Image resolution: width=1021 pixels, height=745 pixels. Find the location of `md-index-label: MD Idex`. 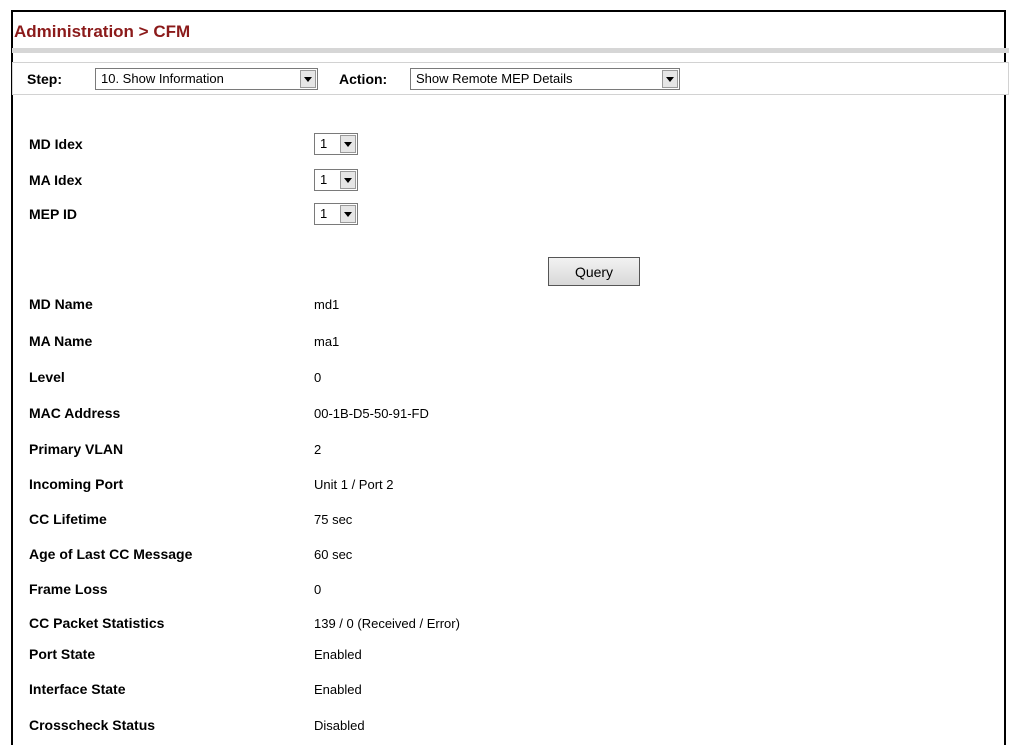

md-index-label: MD Idex is located at coordinates (56, 144).